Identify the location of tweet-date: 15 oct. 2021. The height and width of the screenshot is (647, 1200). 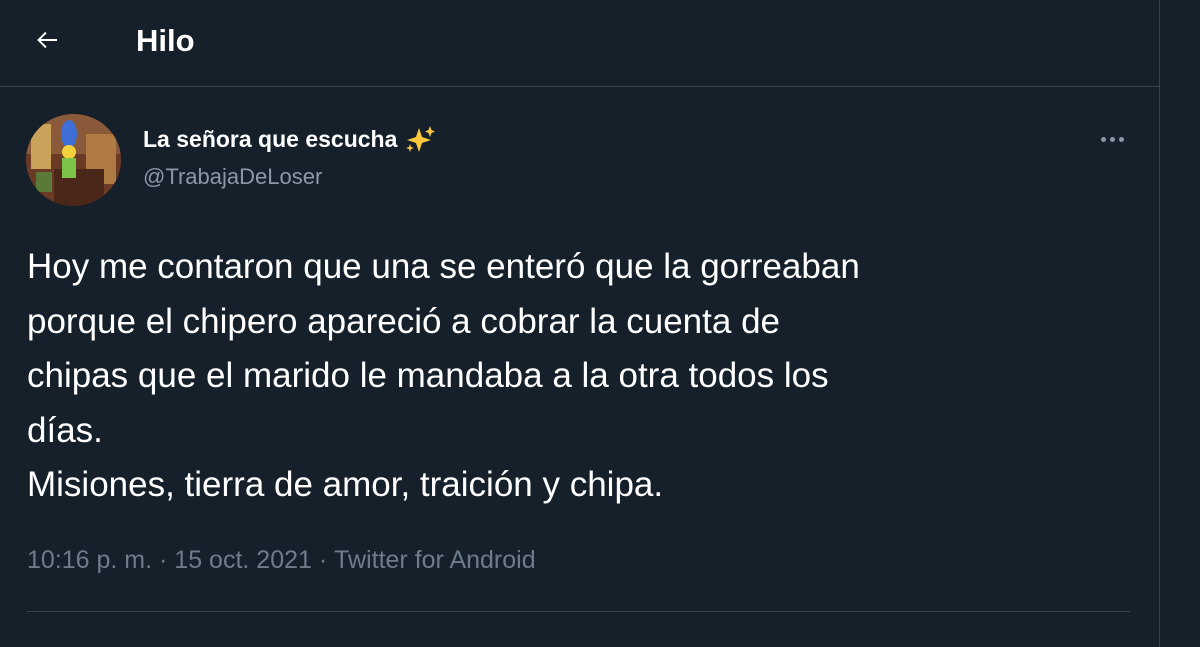
(243, 560).